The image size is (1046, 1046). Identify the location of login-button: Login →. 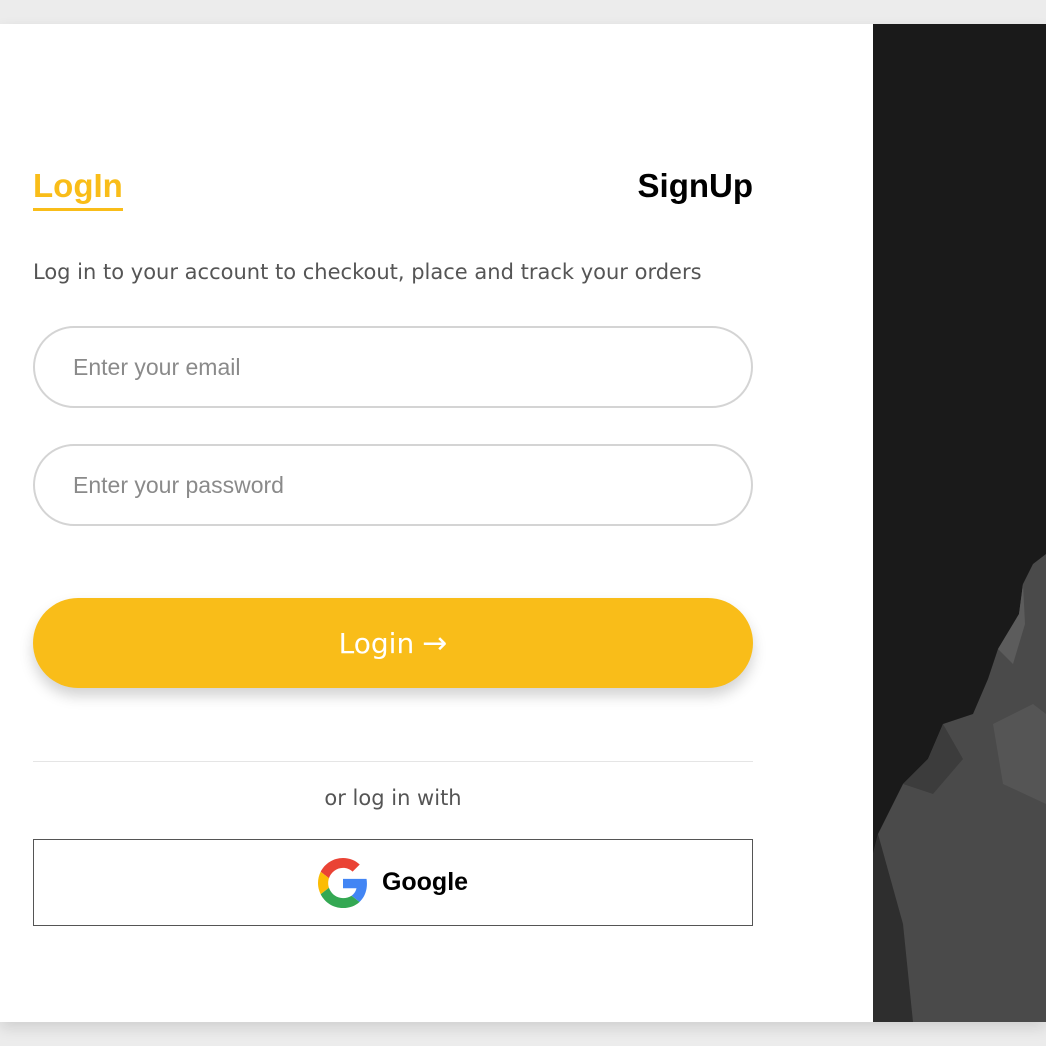
(393, 643).